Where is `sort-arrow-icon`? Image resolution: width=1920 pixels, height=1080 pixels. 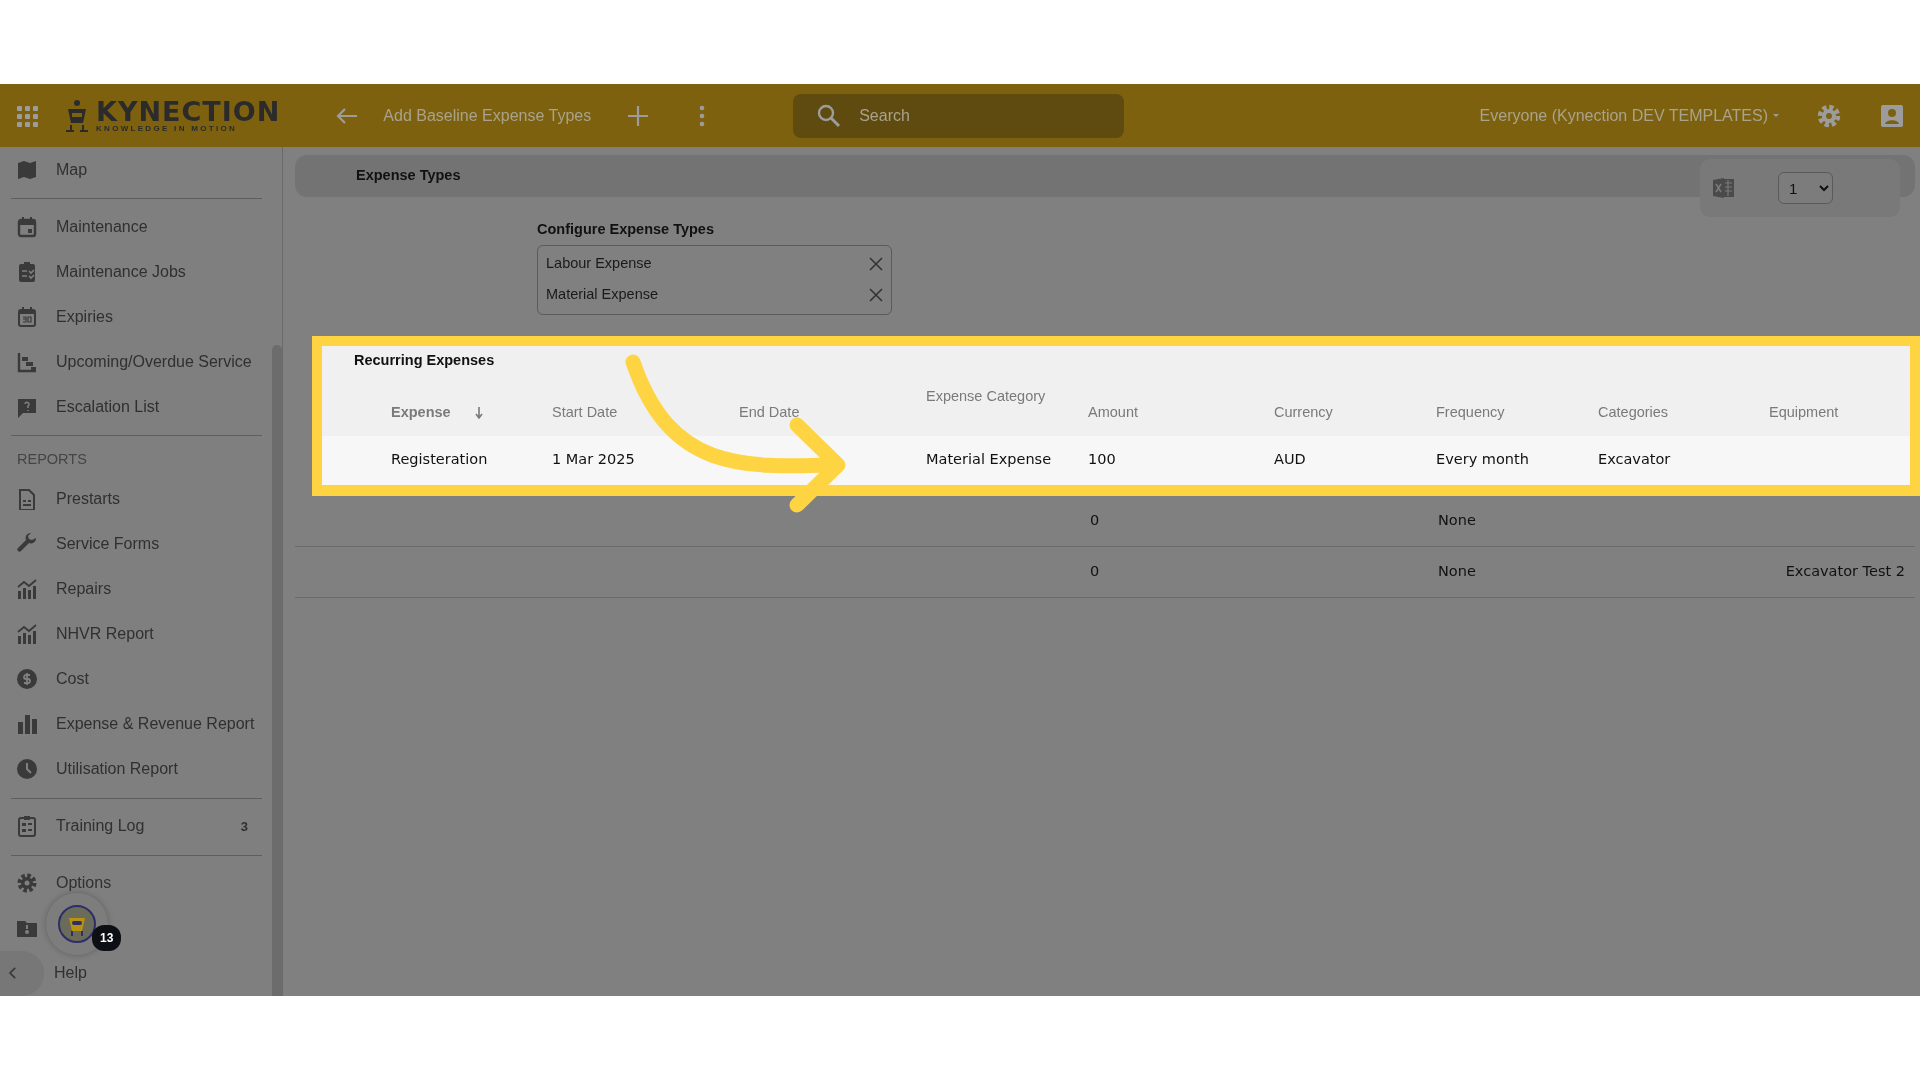 sort-arrow-icon is located at coordinates (478, 413).